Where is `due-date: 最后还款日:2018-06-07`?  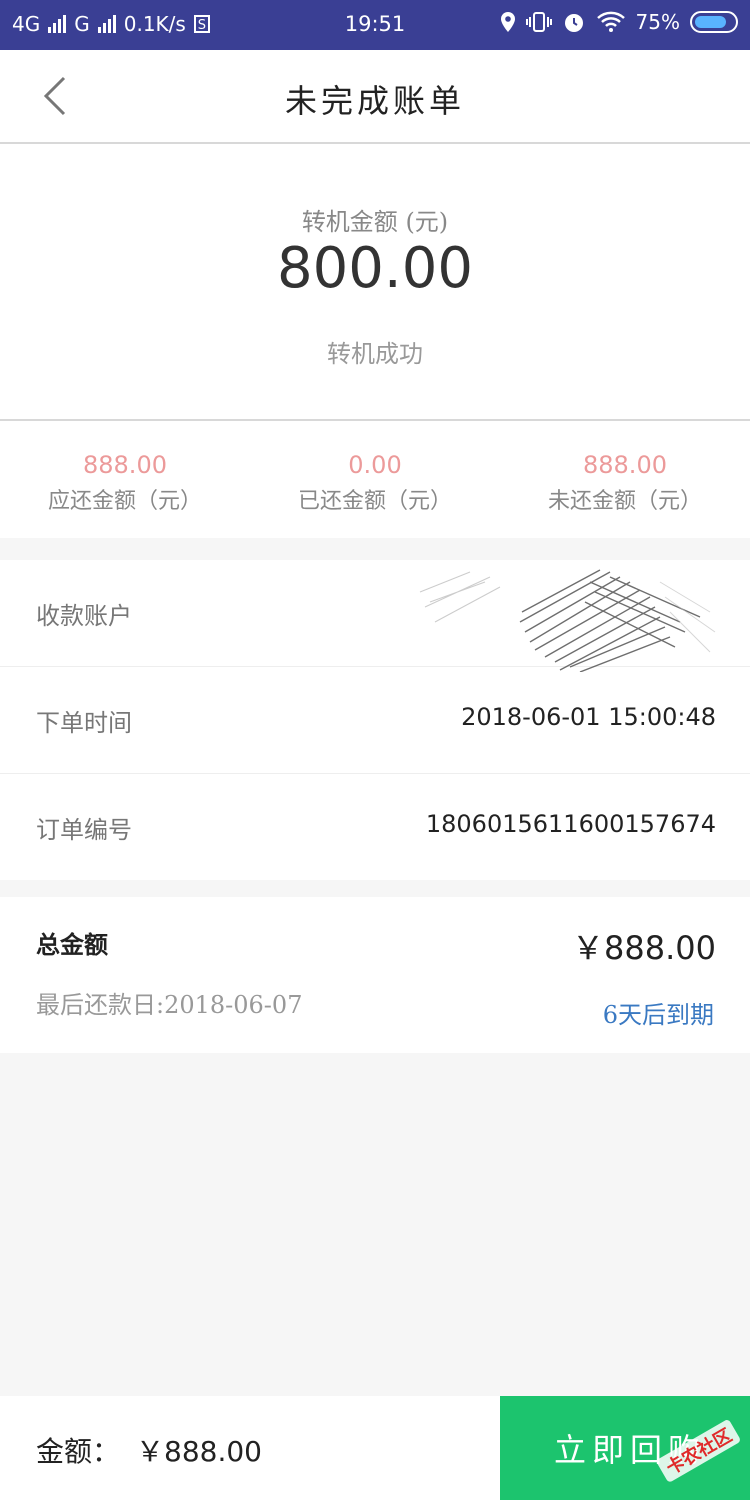
due-date: 最后还款日:2018-06-07 is located at coordinates (169, 1005).